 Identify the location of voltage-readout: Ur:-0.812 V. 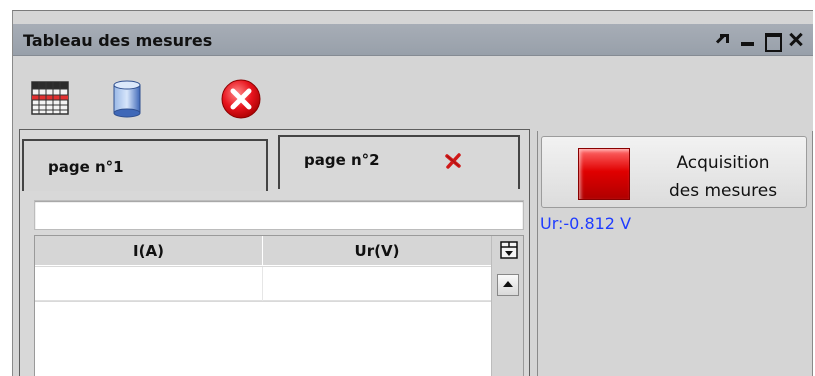
(586, 223).